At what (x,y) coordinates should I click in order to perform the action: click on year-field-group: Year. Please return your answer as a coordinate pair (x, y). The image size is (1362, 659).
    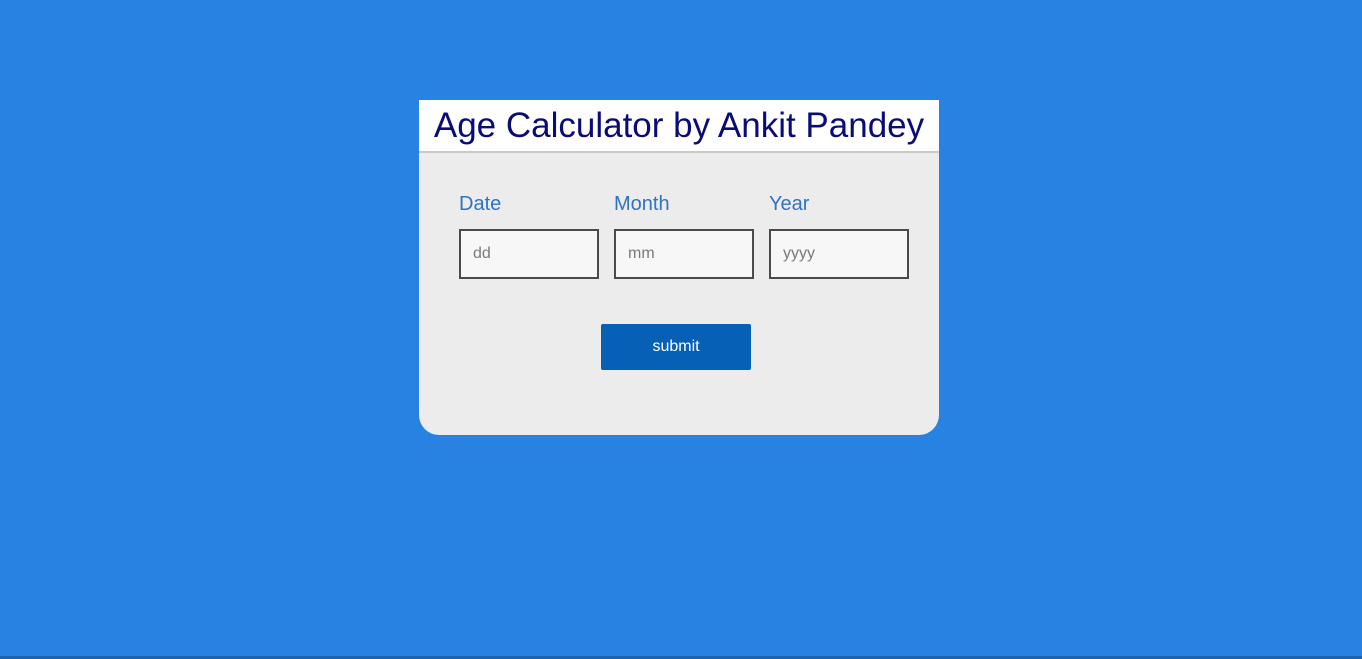
    Looking at the image, I should click on (839, 236).